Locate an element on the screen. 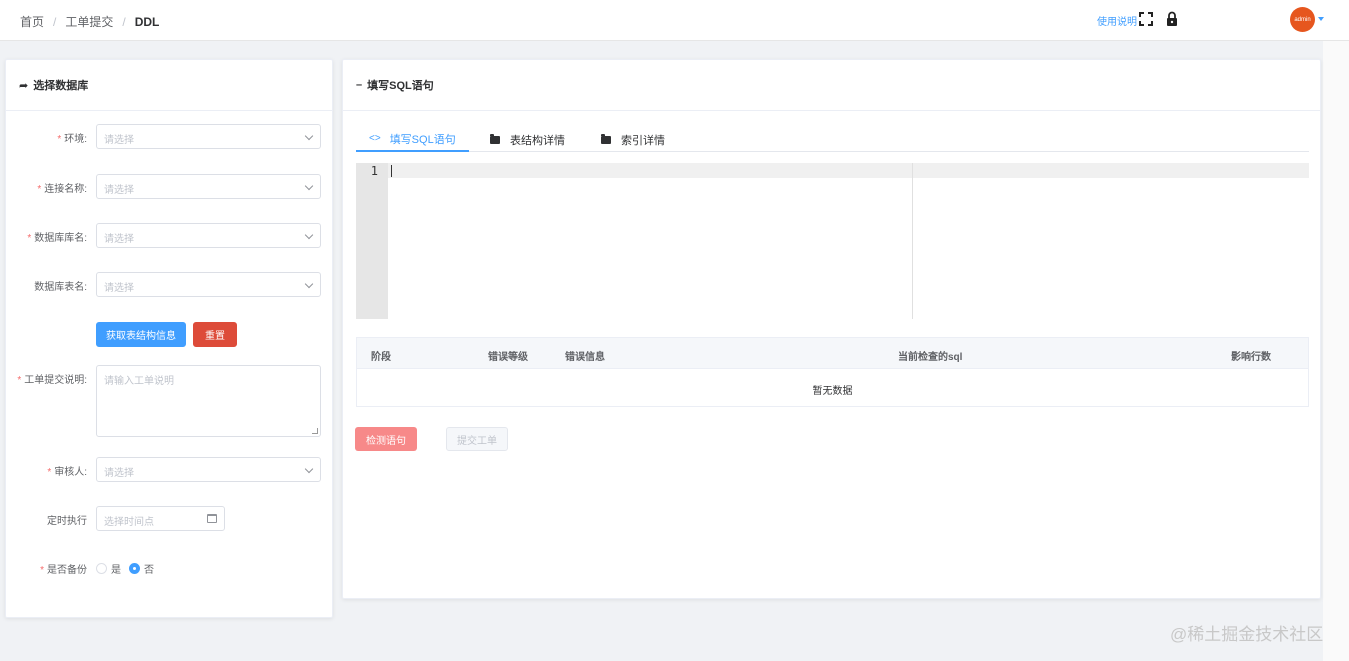 Image resolution: width=1349 pixels, height=661 pixels. column-header: 阶段 is located at coordinates (381, 357).